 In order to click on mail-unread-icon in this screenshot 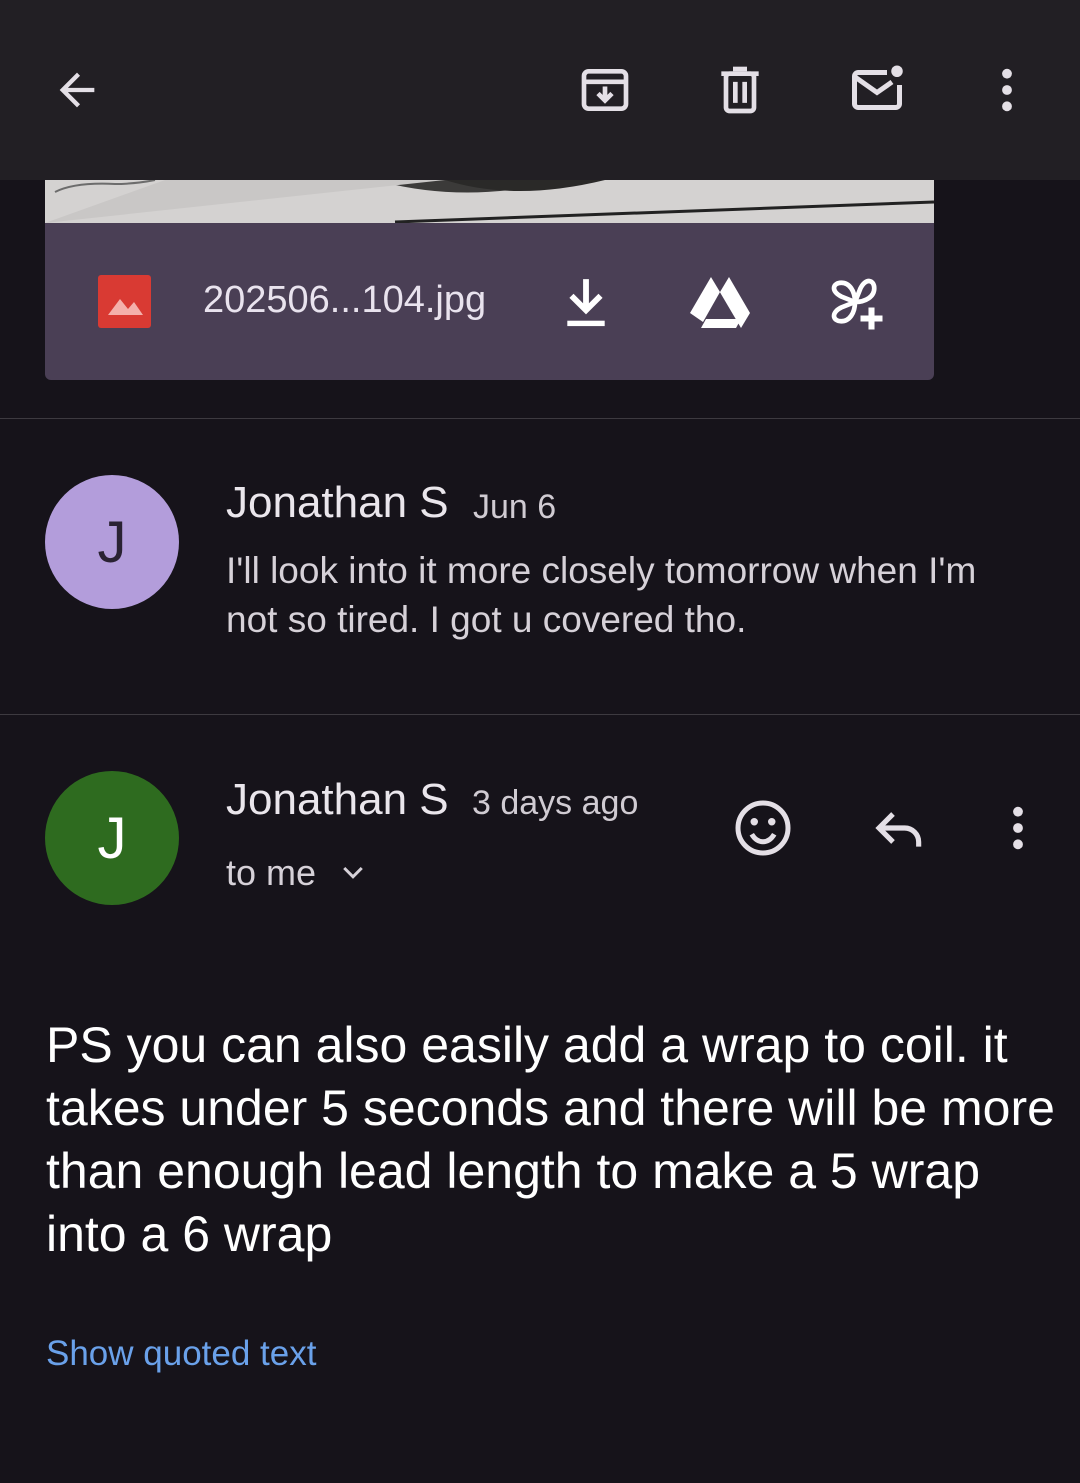, I will do `click(877, 87)`.